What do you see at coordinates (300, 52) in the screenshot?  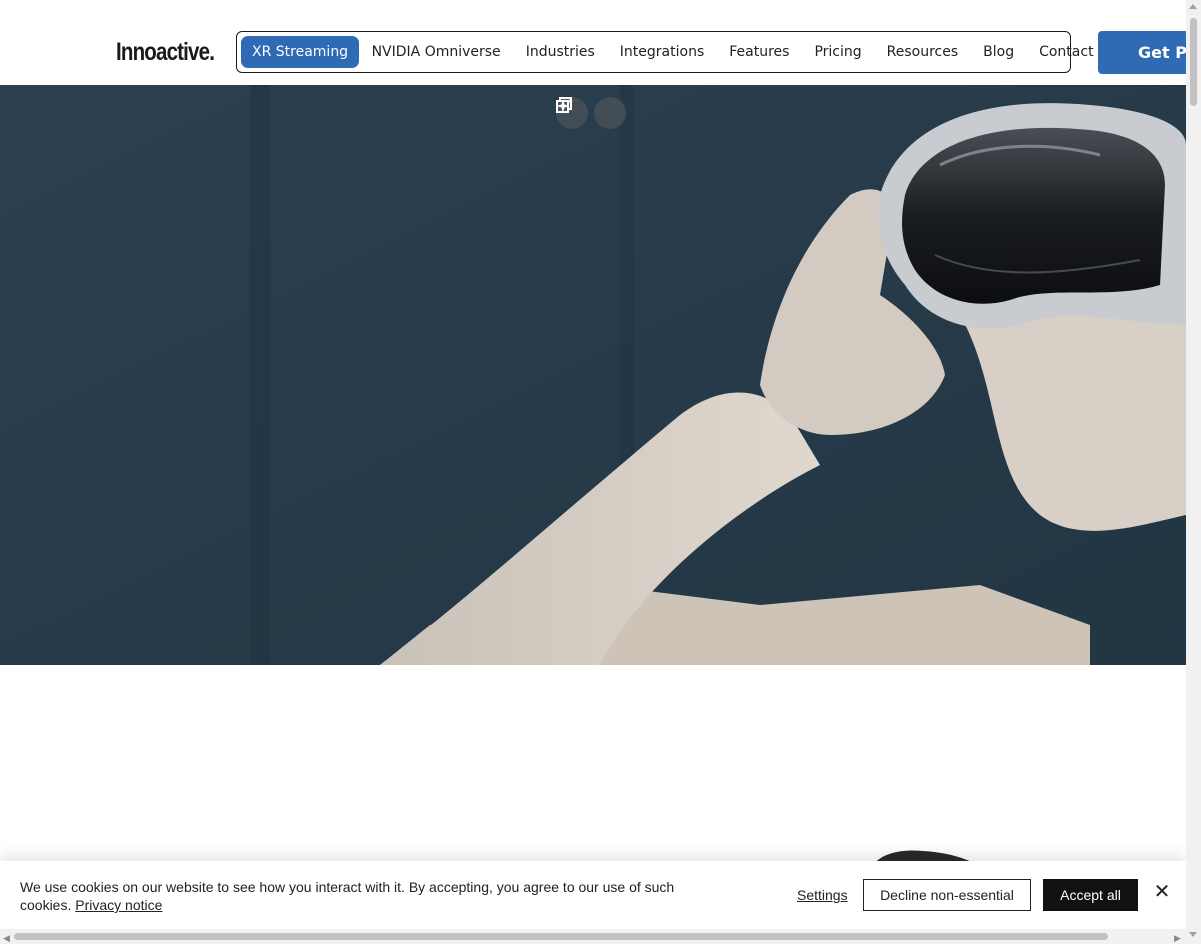 I see `nav-item-xr-streaming: XR Streaming` at bounding box center [300, 52].